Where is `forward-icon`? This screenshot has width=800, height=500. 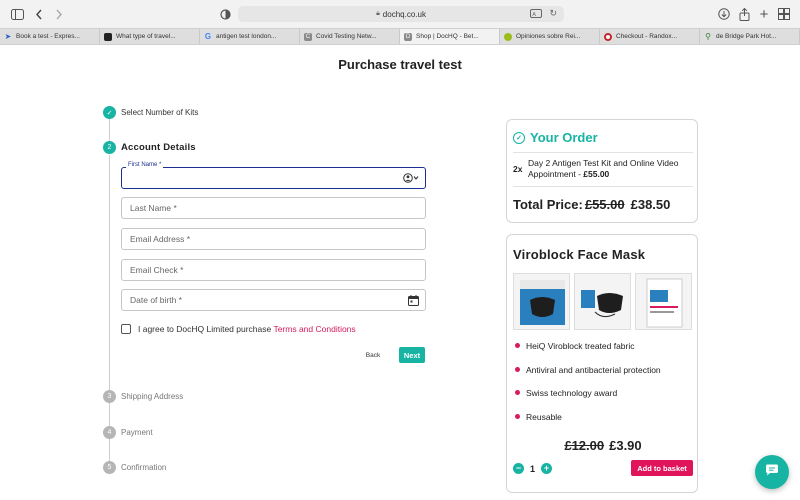
forward-icon is located at coordinates (59, 14).